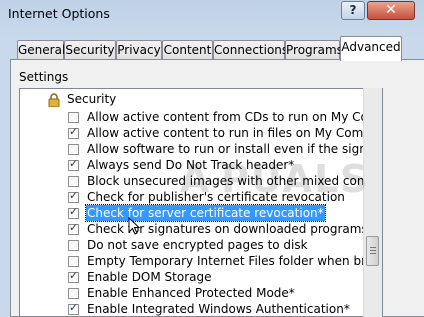 This screenshot has width=424, height=317. I want to click on settings-group-label: Settings, so click(44, 77).